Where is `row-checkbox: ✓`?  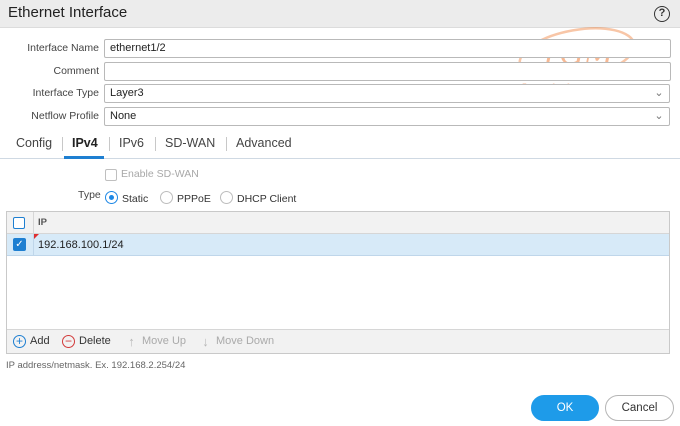 row-checkbox: ✓ is located at coordinates (19, 244).